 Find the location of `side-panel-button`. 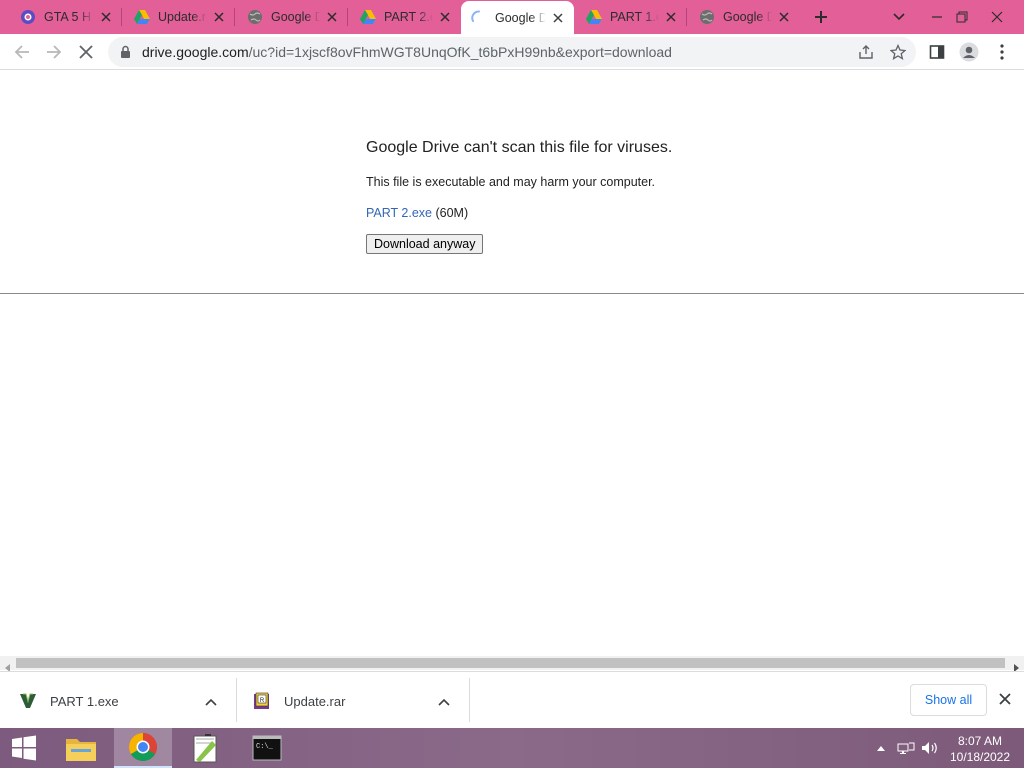

side-panel-button is located at coordinates (937, 52).